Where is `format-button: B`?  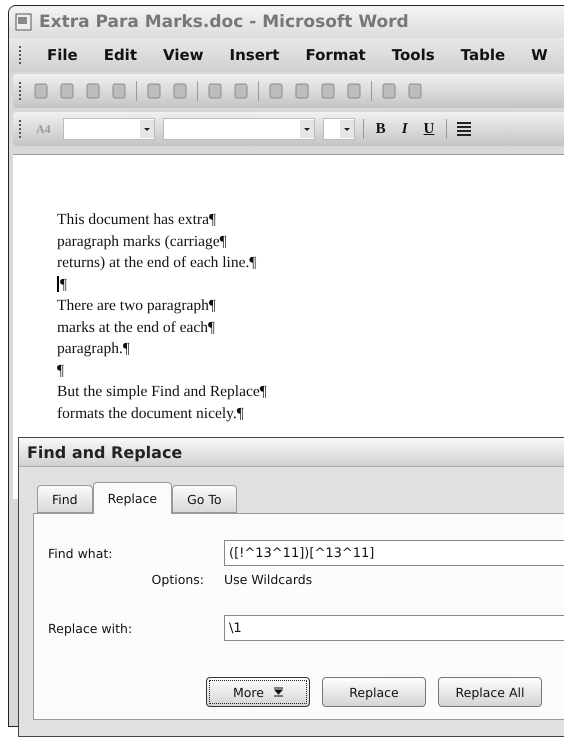 format-button: B is located at coordinates (381, 129).